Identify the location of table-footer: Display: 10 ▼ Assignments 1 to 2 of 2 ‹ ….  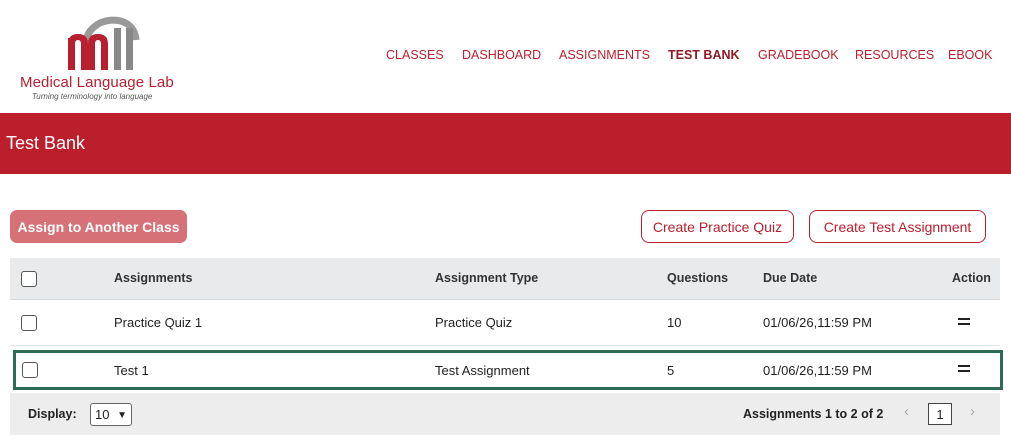
(505, 414).